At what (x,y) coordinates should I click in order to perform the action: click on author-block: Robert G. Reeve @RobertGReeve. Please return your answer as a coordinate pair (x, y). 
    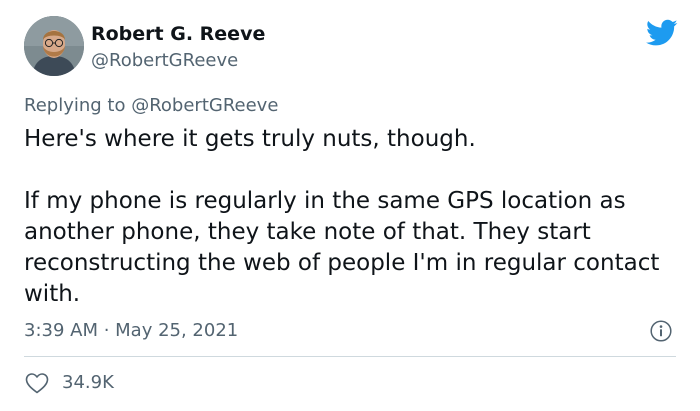
    Looking at the image, I should click on (178, 47).